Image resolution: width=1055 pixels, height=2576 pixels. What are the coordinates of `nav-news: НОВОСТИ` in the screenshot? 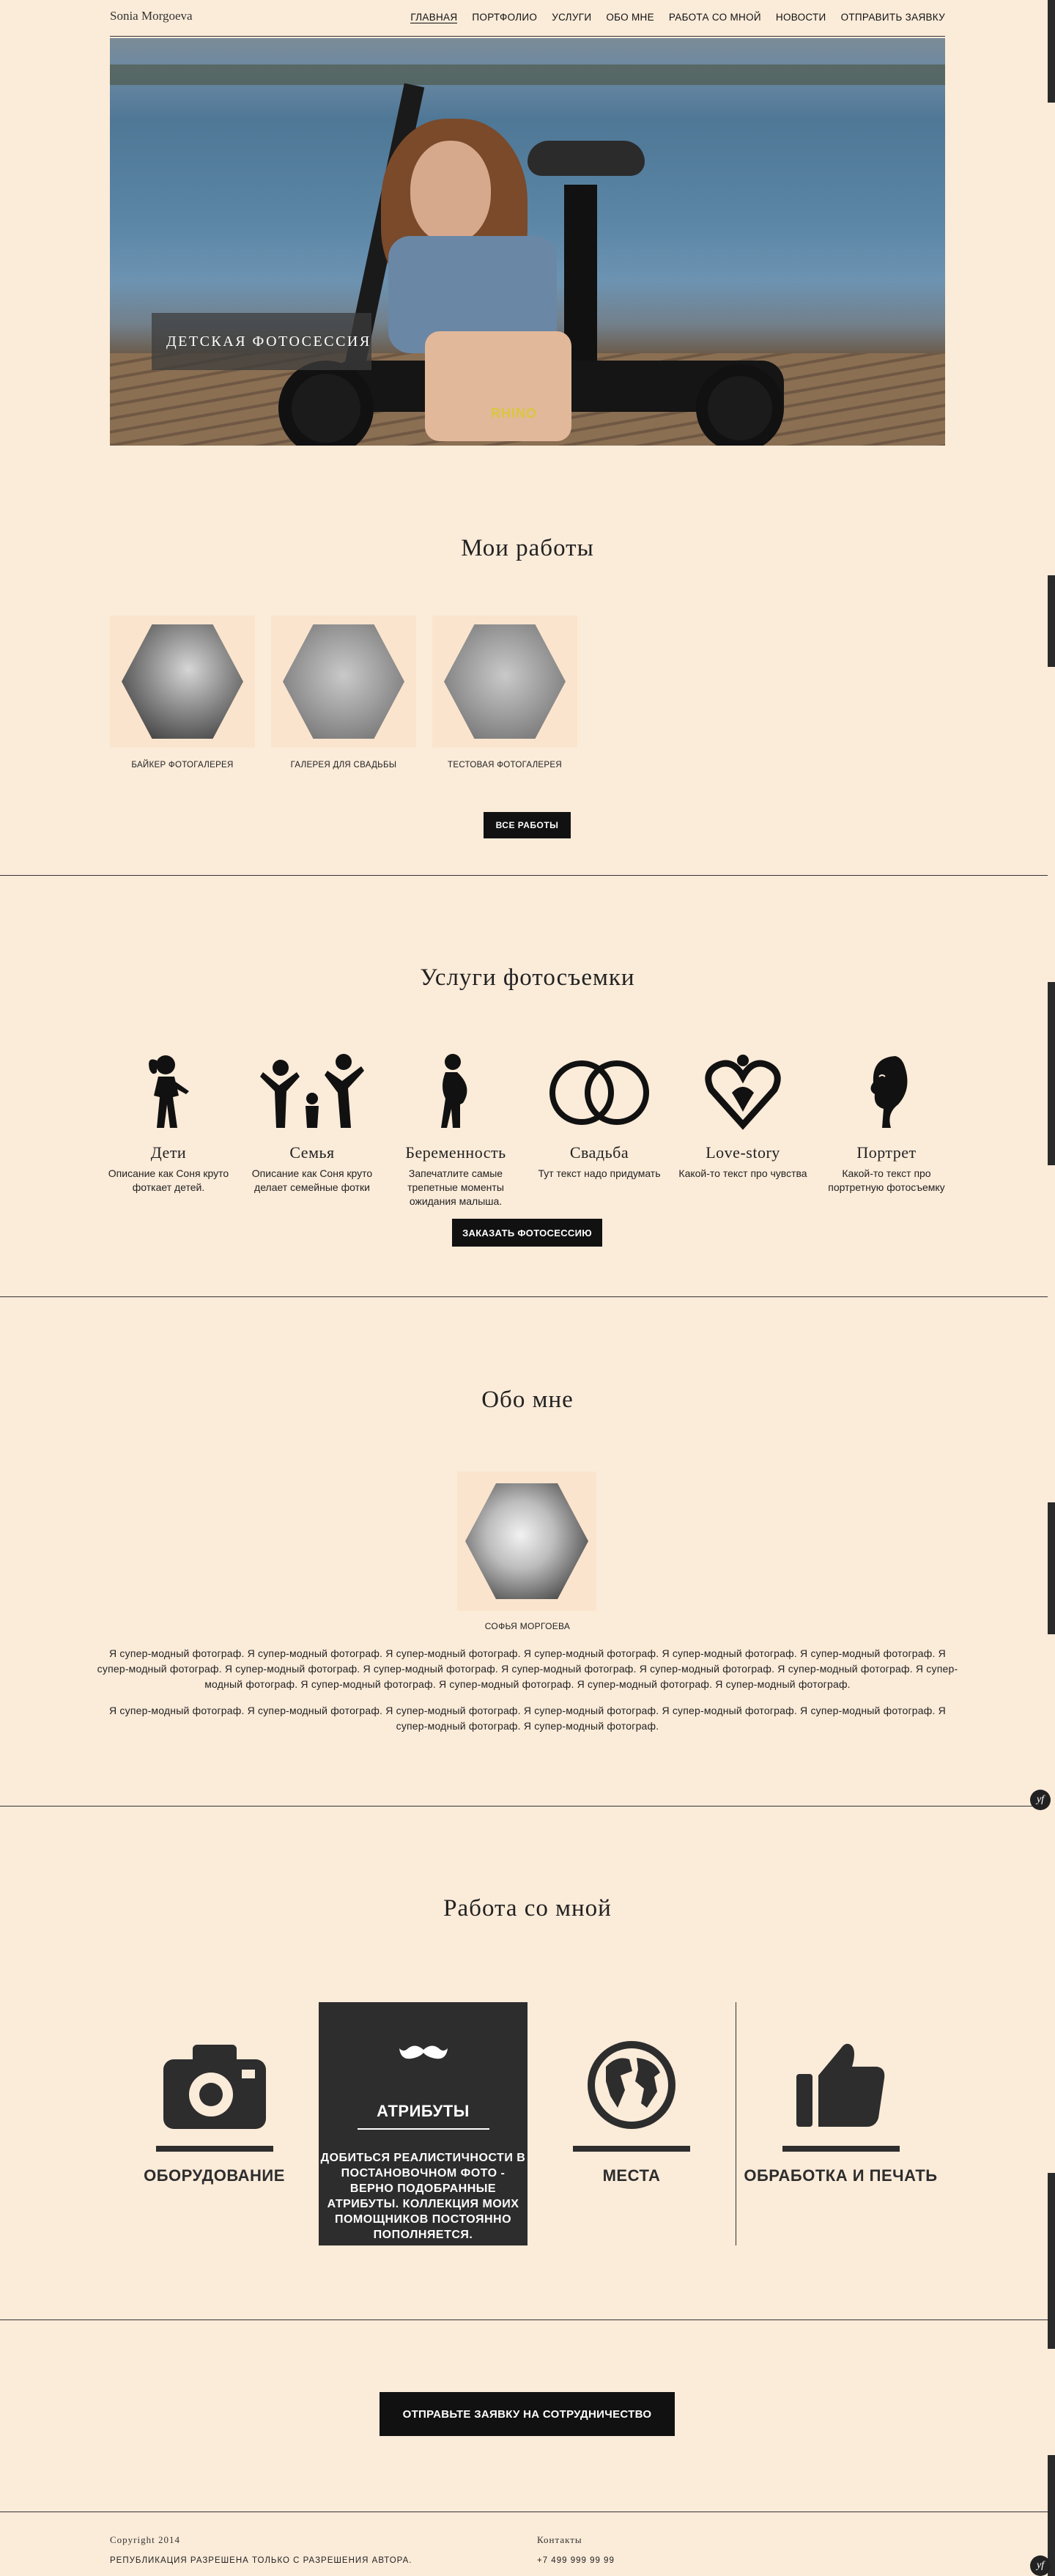 It's located at (801, 17).